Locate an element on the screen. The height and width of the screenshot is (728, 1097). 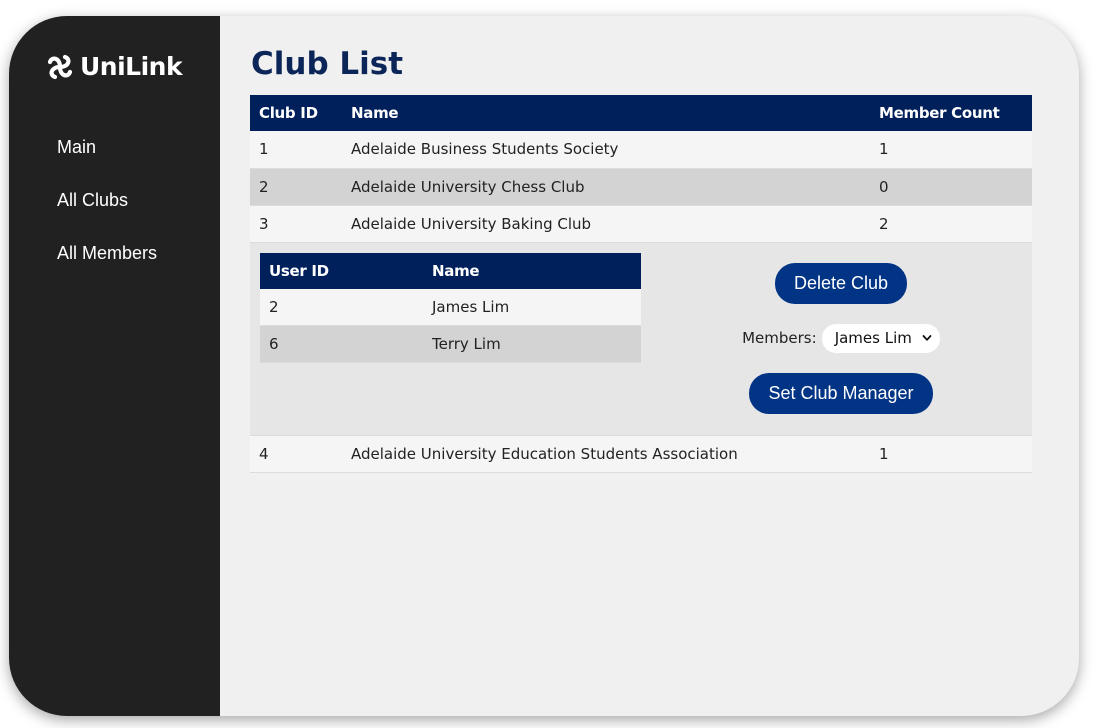
member-row: 6 Terry Lim is located at coordinates (450, 344).